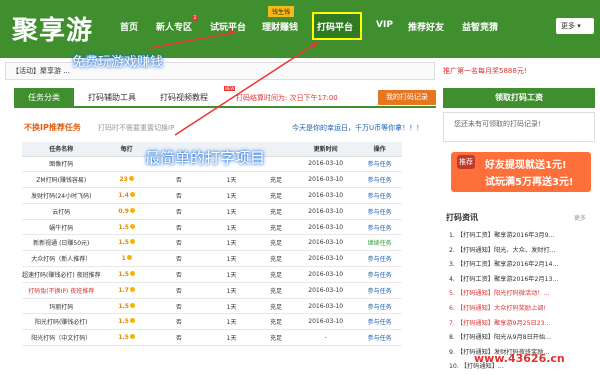  I want to click on overlay-caption-2: 最简单的打字项目, so click(205, 158).